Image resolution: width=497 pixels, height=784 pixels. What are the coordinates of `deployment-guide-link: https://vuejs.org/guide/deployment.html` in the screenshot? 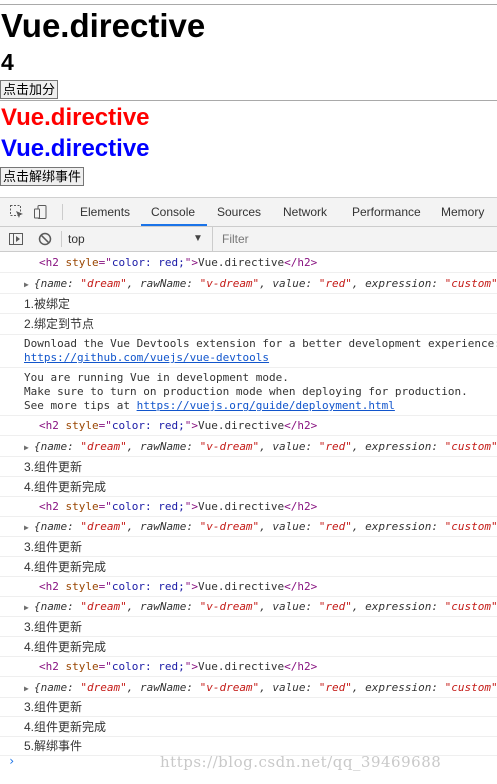 It's located at (266, 405).